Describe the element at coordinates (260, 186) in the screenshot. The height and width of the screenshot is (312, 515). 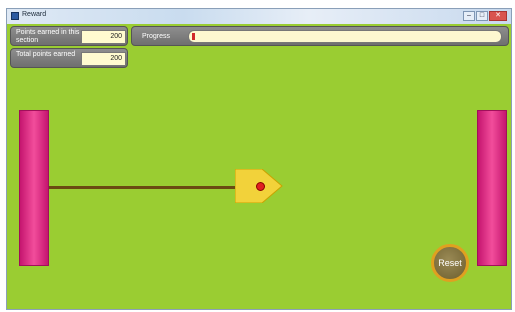
I see `red-dot-marker` at that location.